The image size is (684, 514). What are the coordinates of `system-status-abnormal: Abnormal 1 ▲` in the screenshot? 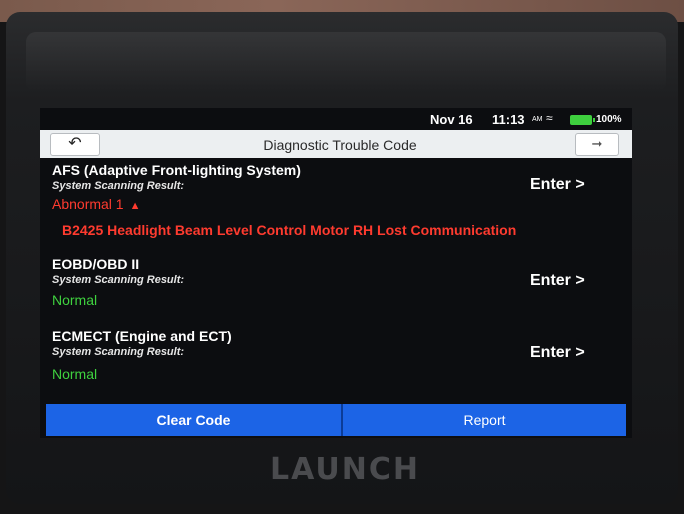 It's located at (96, 204).